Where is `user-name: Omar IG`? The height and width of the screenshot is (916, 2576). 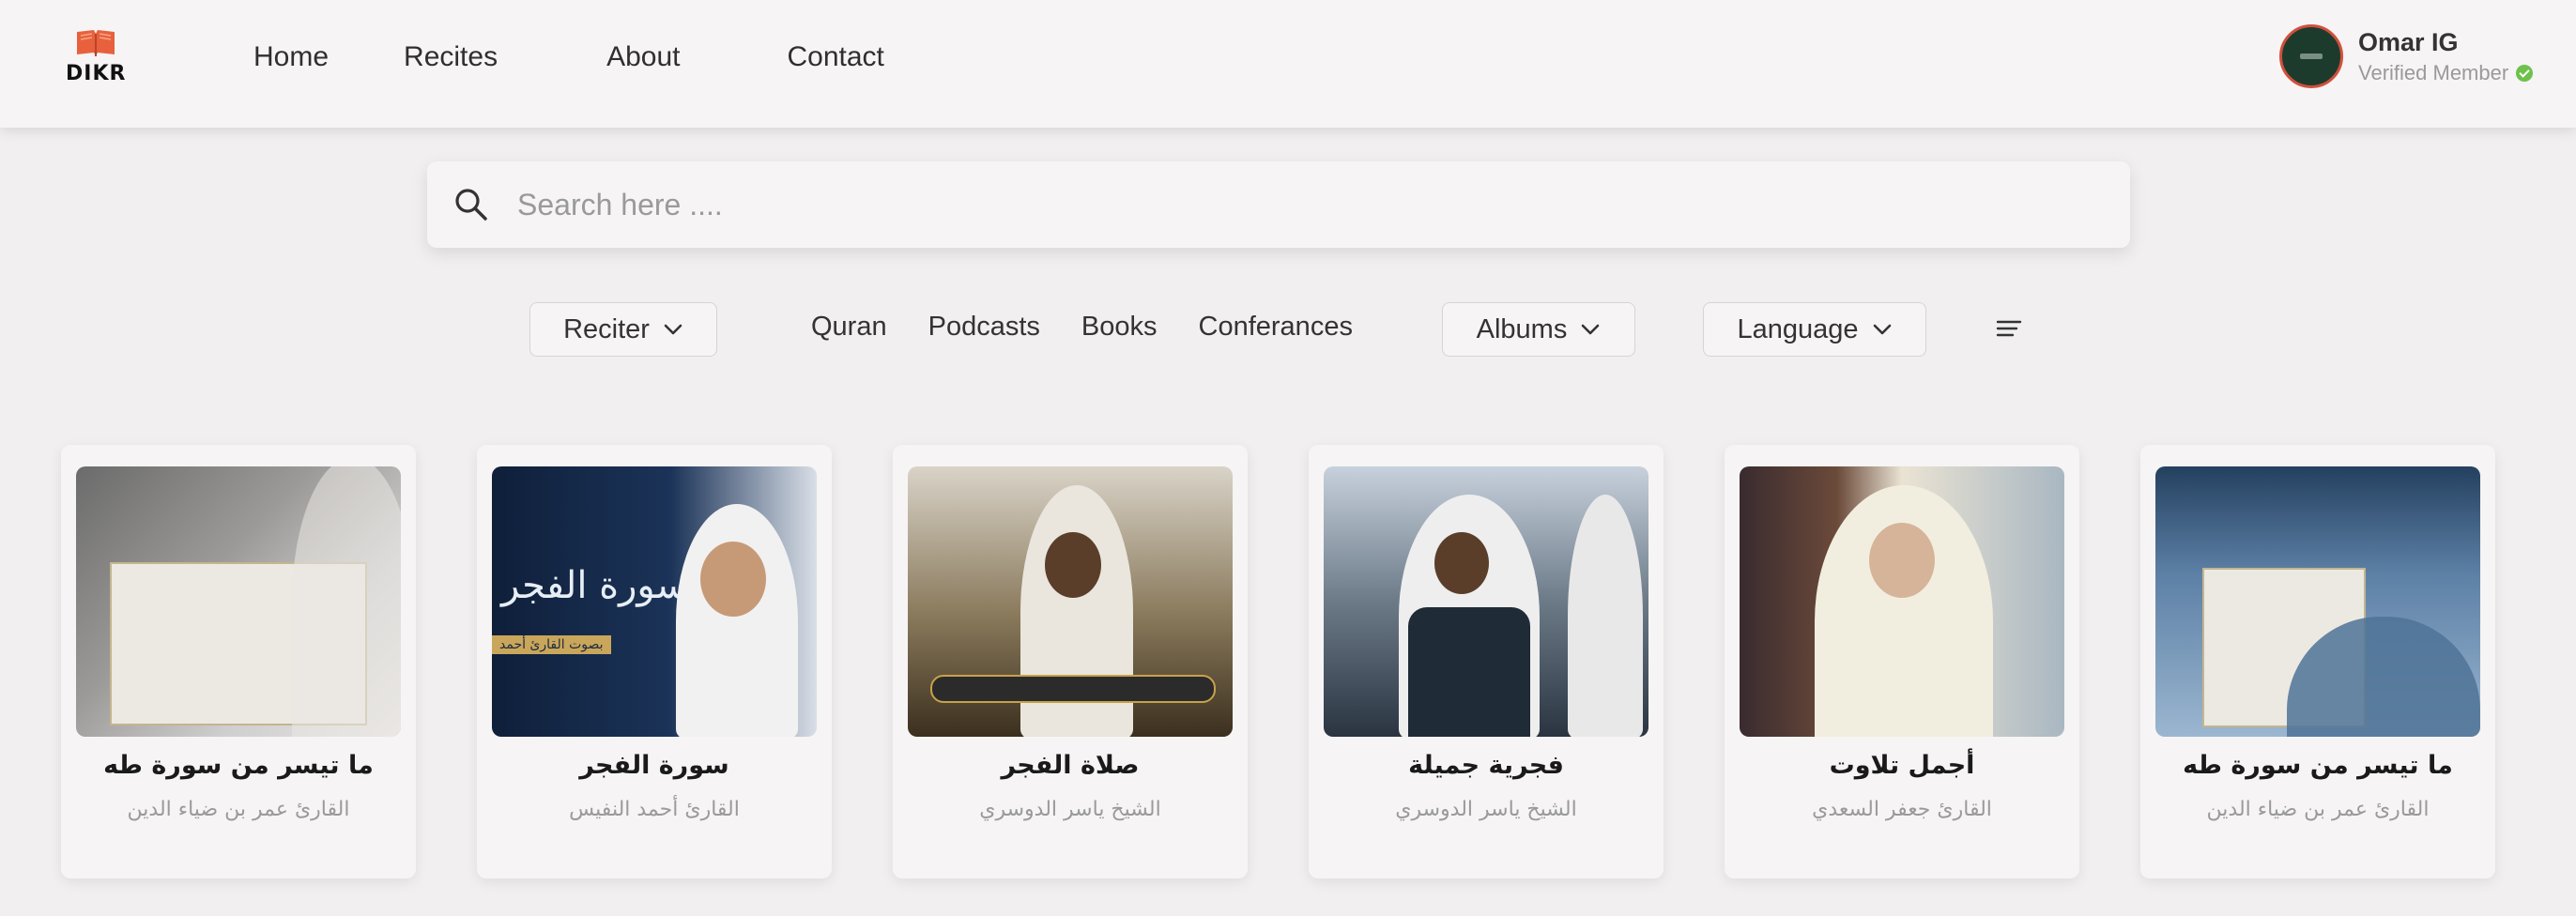
user-name: Omar IG is located at coordinates (2409, 41).